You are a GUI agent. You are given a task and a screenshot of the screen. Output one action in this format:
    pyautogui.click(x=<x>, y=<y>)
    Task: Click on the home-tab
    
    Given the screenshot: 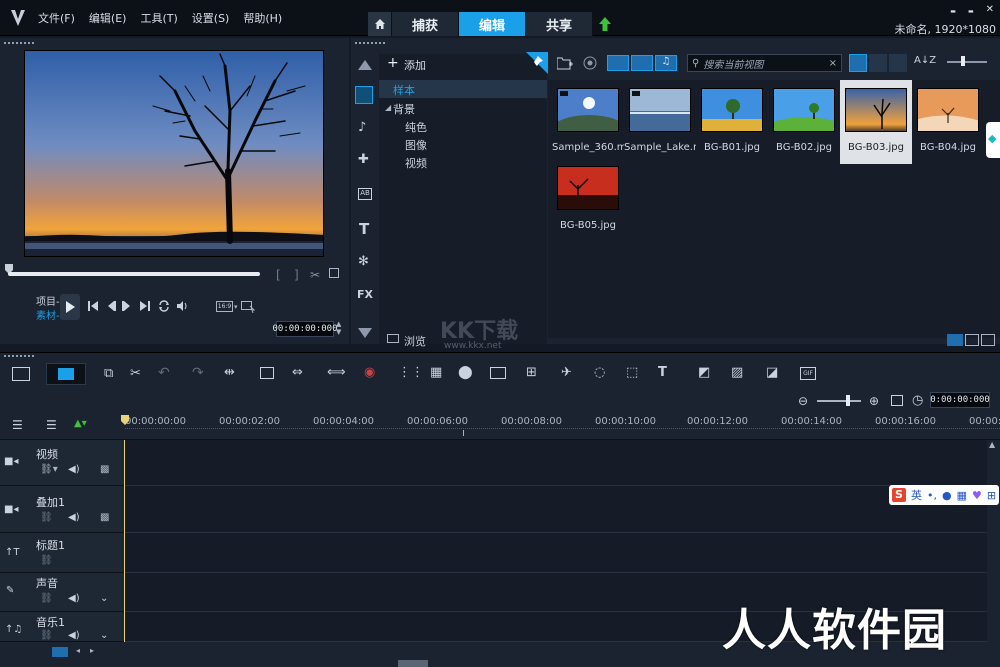 What is the action you would take?
    pyautogui.click(x=380, y=24)
    